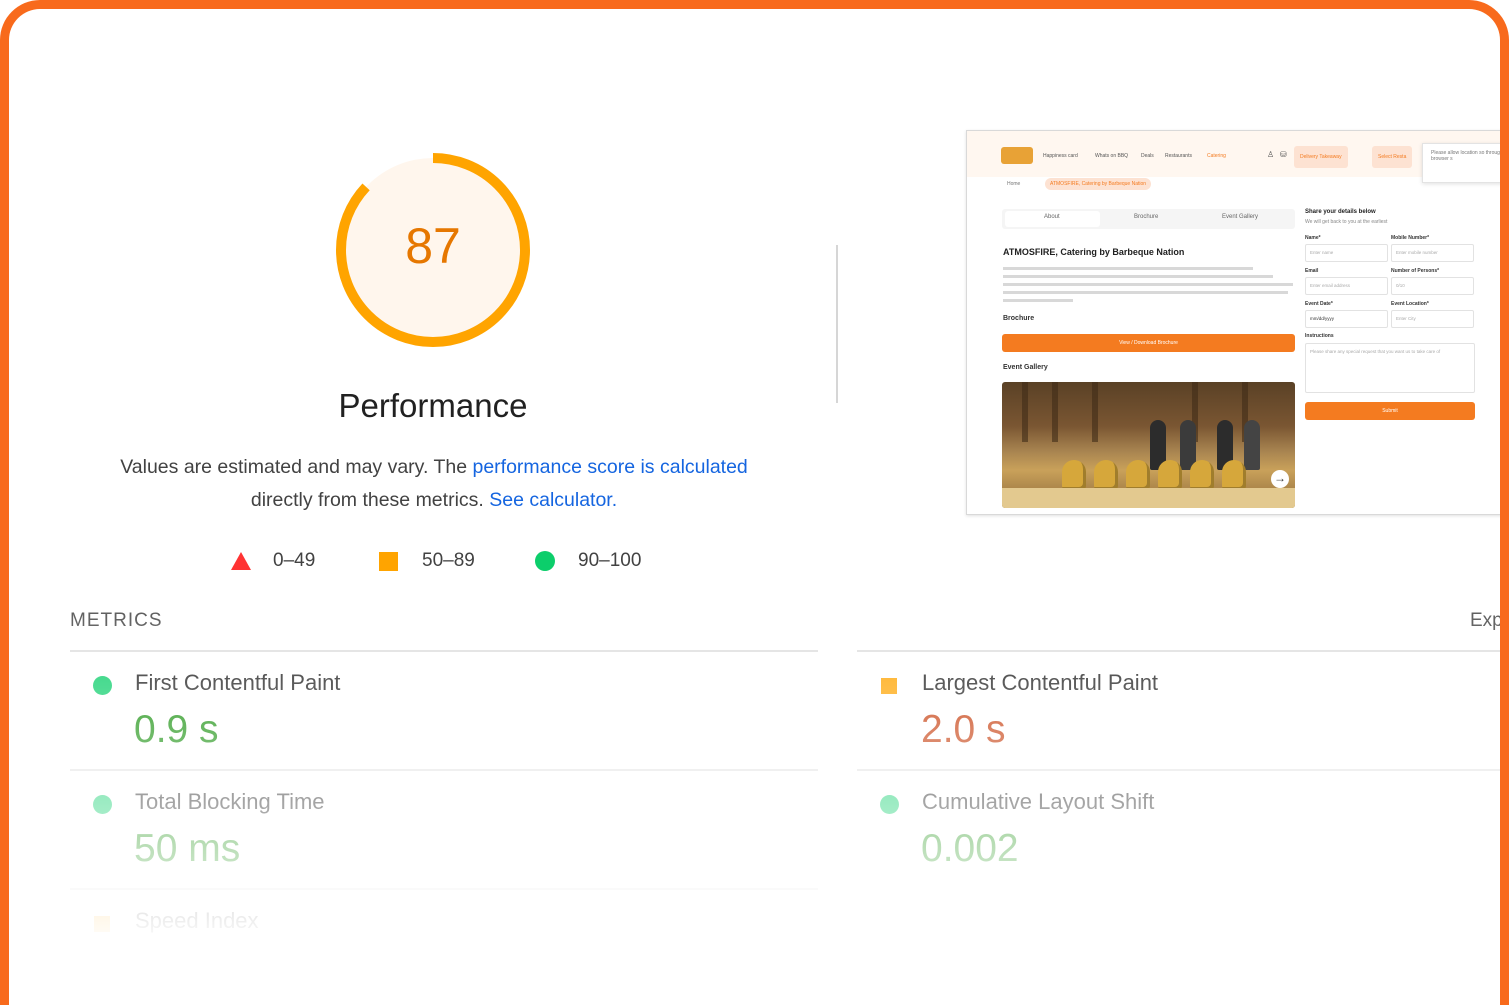  What do you see at coordinates (238, 682) in the screenshot?
I see `metric-label: First Contentful Paint` at bounding box center [238, 682].